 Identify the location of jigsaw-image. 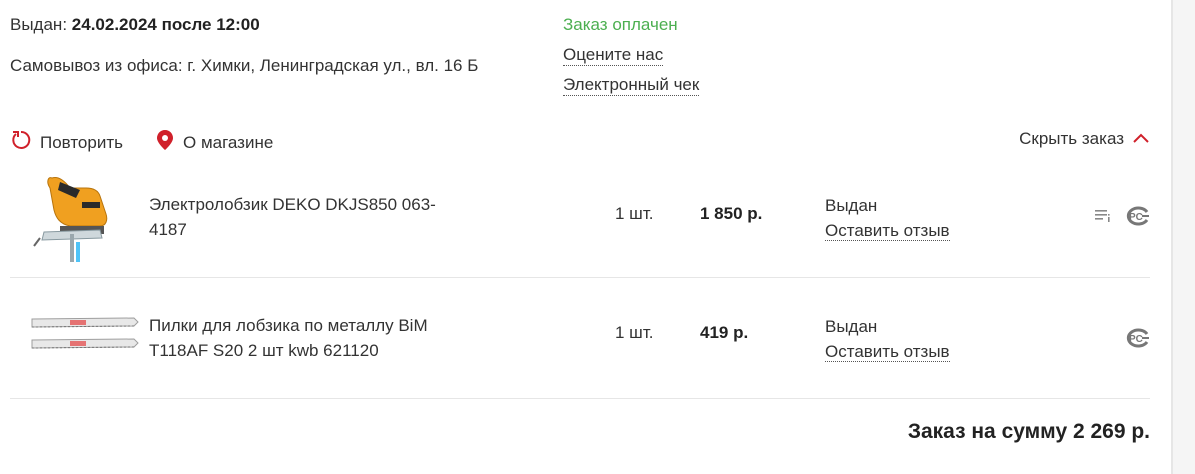
(70, 218).